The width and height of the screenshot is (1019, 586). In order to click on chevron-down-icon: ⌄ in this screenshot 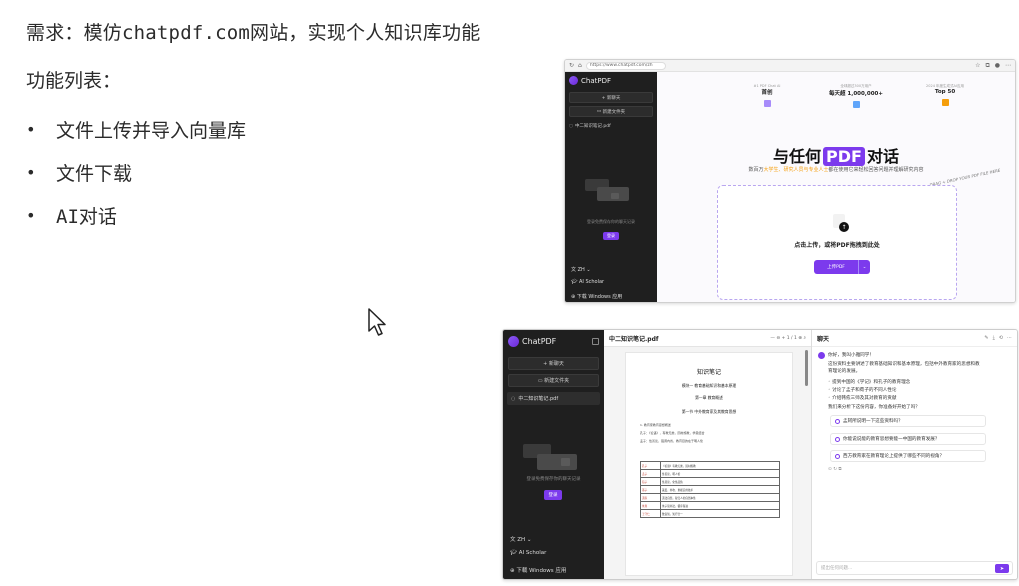, I will do `click(864, 267)`.